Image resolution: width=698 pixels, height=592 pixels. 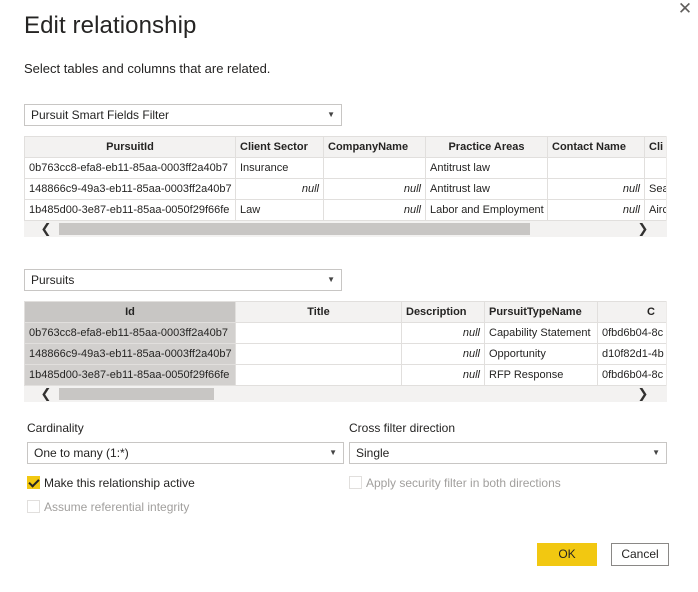 What do you see at coordinates (655, 189) in the screenshot?
I see `table-cell: Sea` at bounding box center [655, 189].